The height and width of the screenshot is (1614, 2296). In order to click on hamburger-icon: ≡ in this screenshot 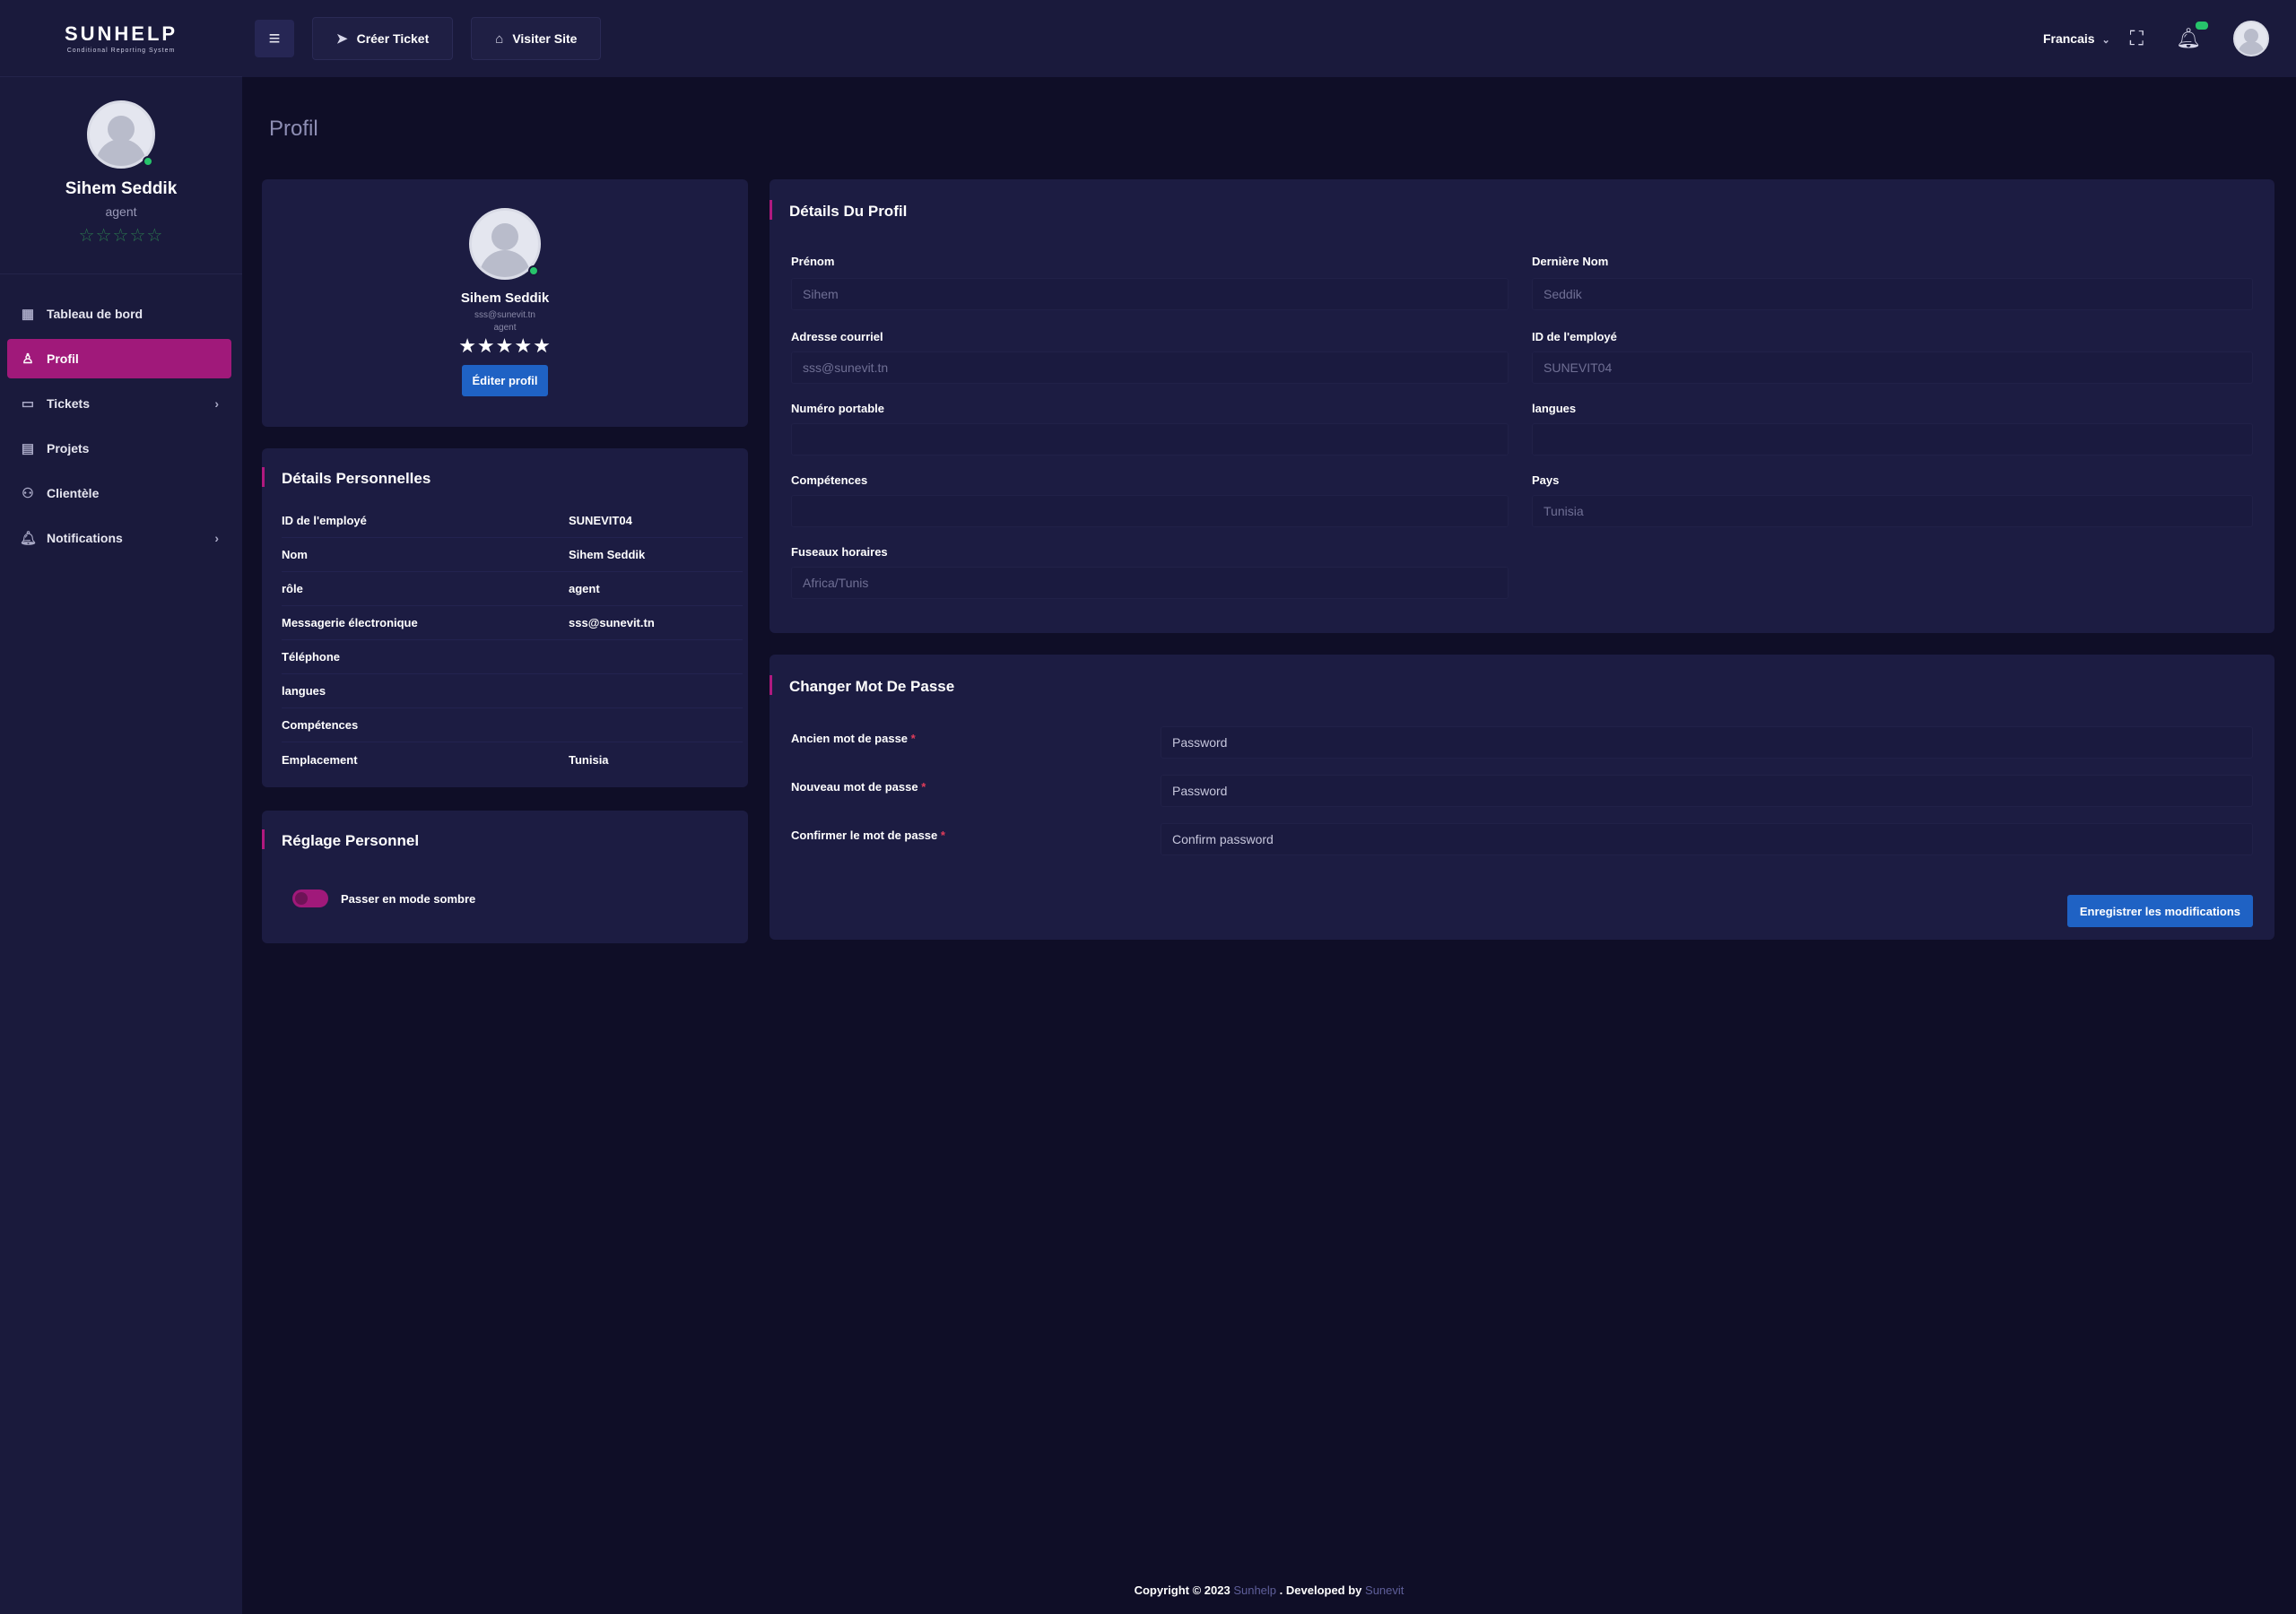, I will do `click(274, 38)`.